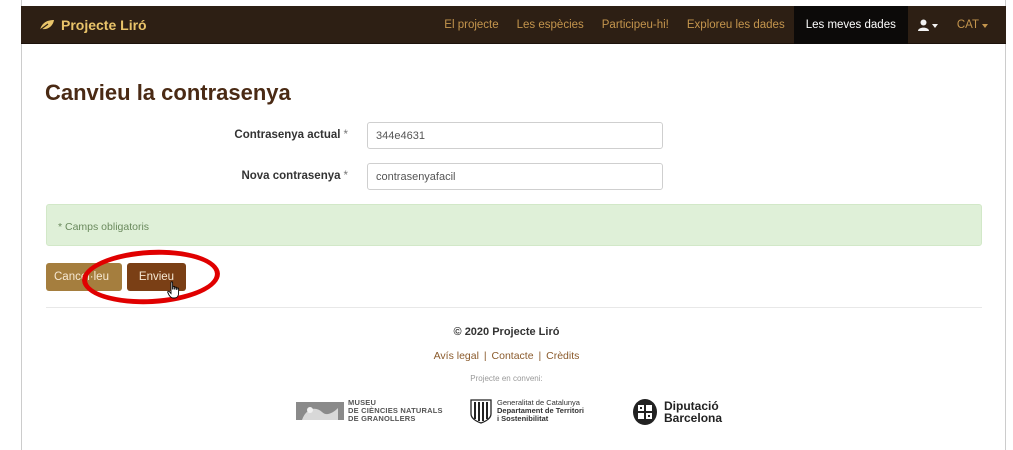  What do you see at coordinates (168, 92) in the screenshot?
I see `page-title: Canvieu la contrasenya` at bounding box center [168, 92].